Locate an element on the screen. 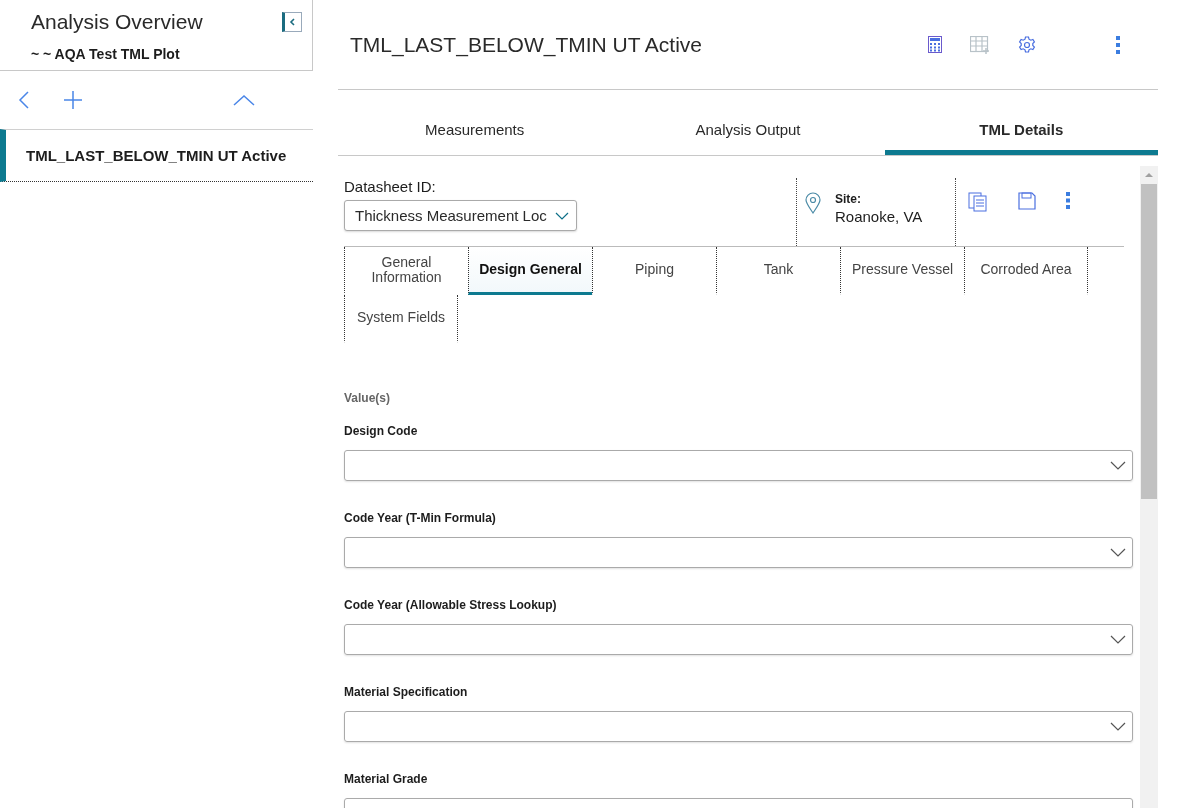 This screenshot has height=808, width=1182. field-label: Material Specification is located at coordinates (406, 692).